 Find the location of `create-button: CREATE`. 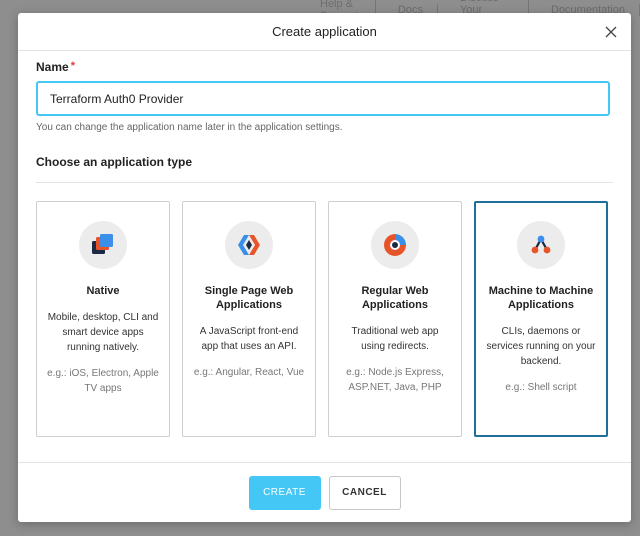

create-button: CREATE is located at coordinates (284, 492).